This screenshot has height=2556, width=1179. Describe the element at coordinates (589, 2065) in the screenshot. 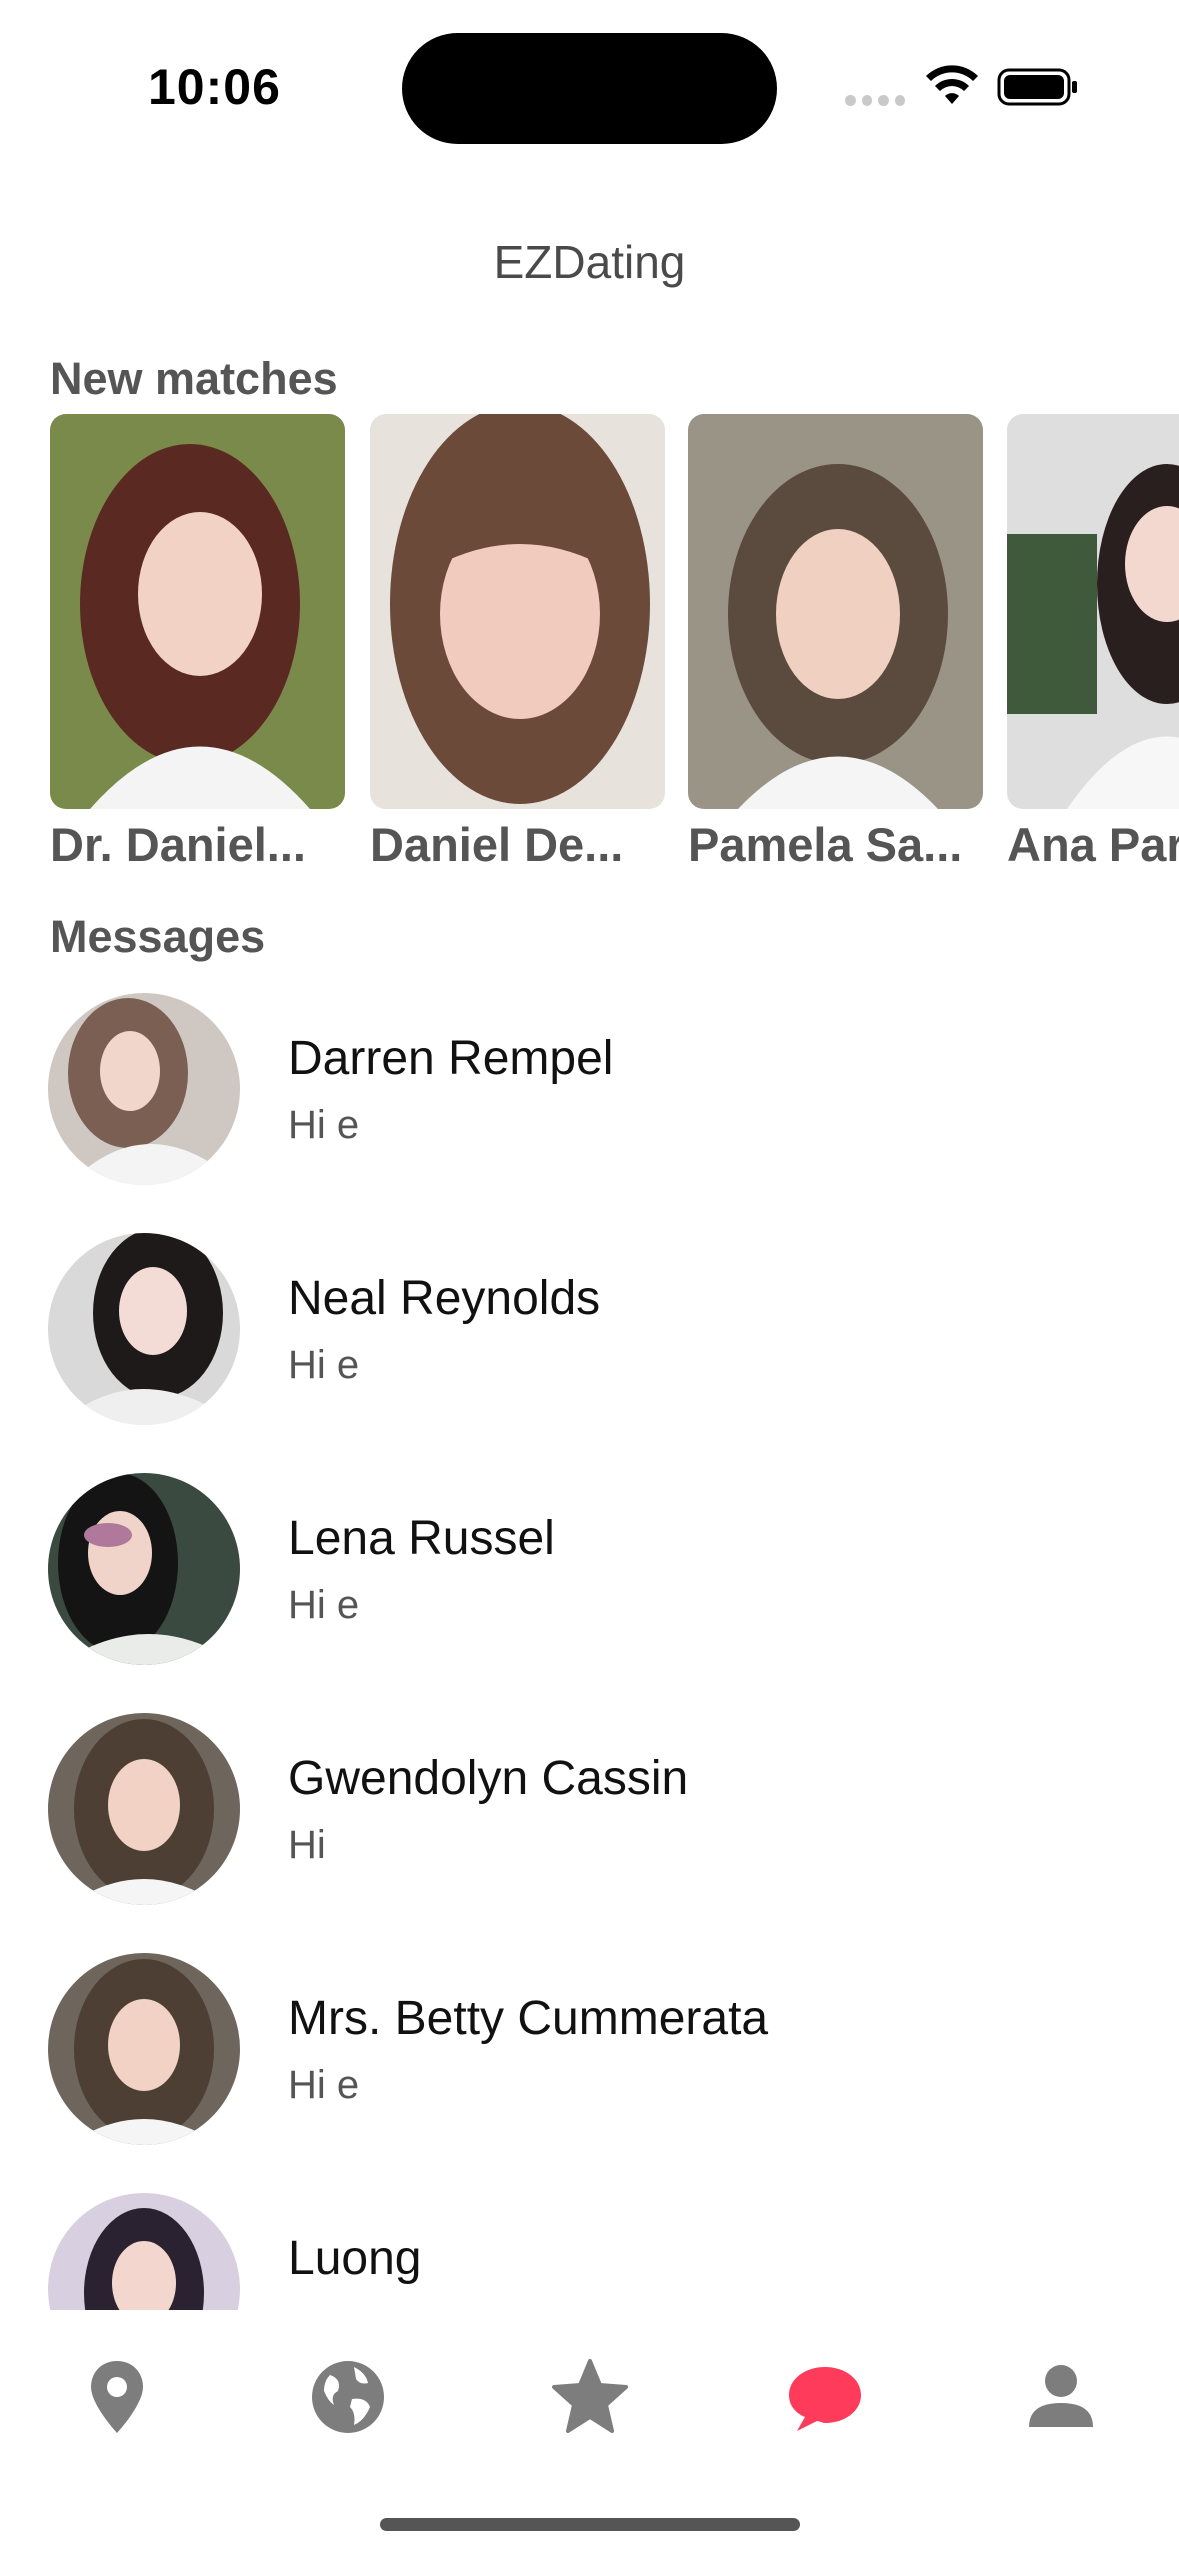

I see `conversation-row: Mrs. Betty Cummerata Hi e` at that location.